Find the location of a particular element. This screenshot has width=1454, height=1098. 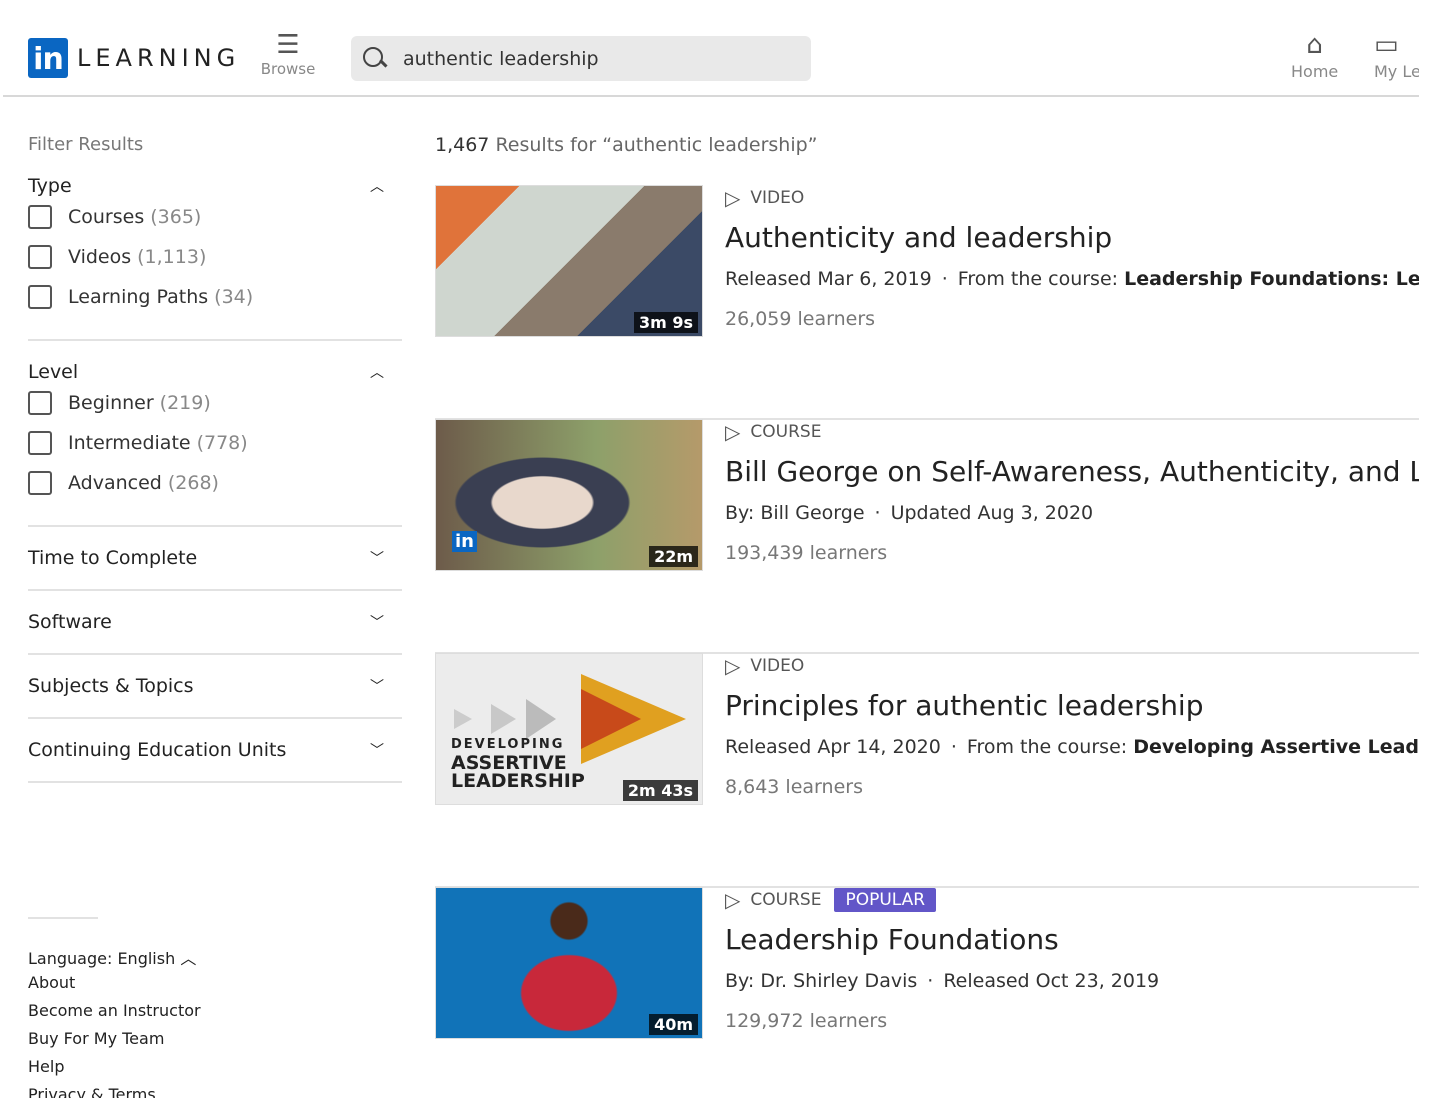

thumbnail: 3m 9s is located at coordinates (569, 261).